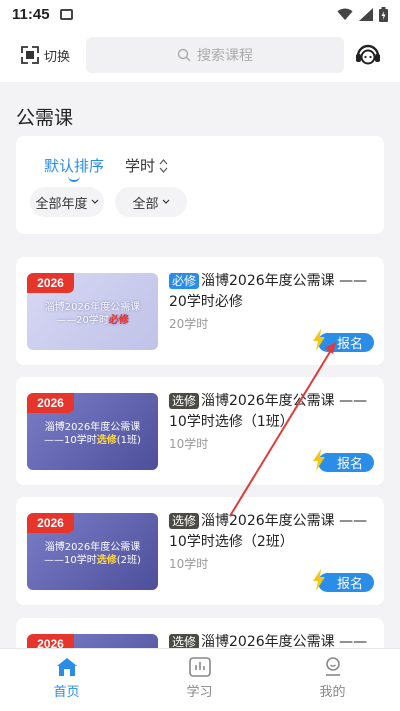  What do you see at coordinates (200, 14) in the screenshot?
I see `status-bar: 11:45` at bounding box center [200, 14].